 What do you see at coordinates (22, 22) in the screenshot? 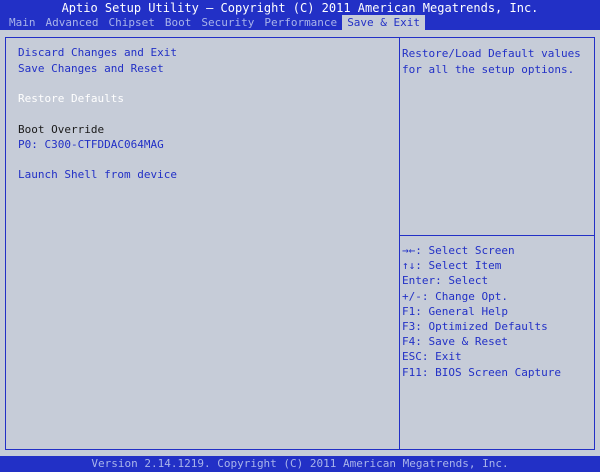
I see `tab-main: Main` at bounding box center [22, 22].